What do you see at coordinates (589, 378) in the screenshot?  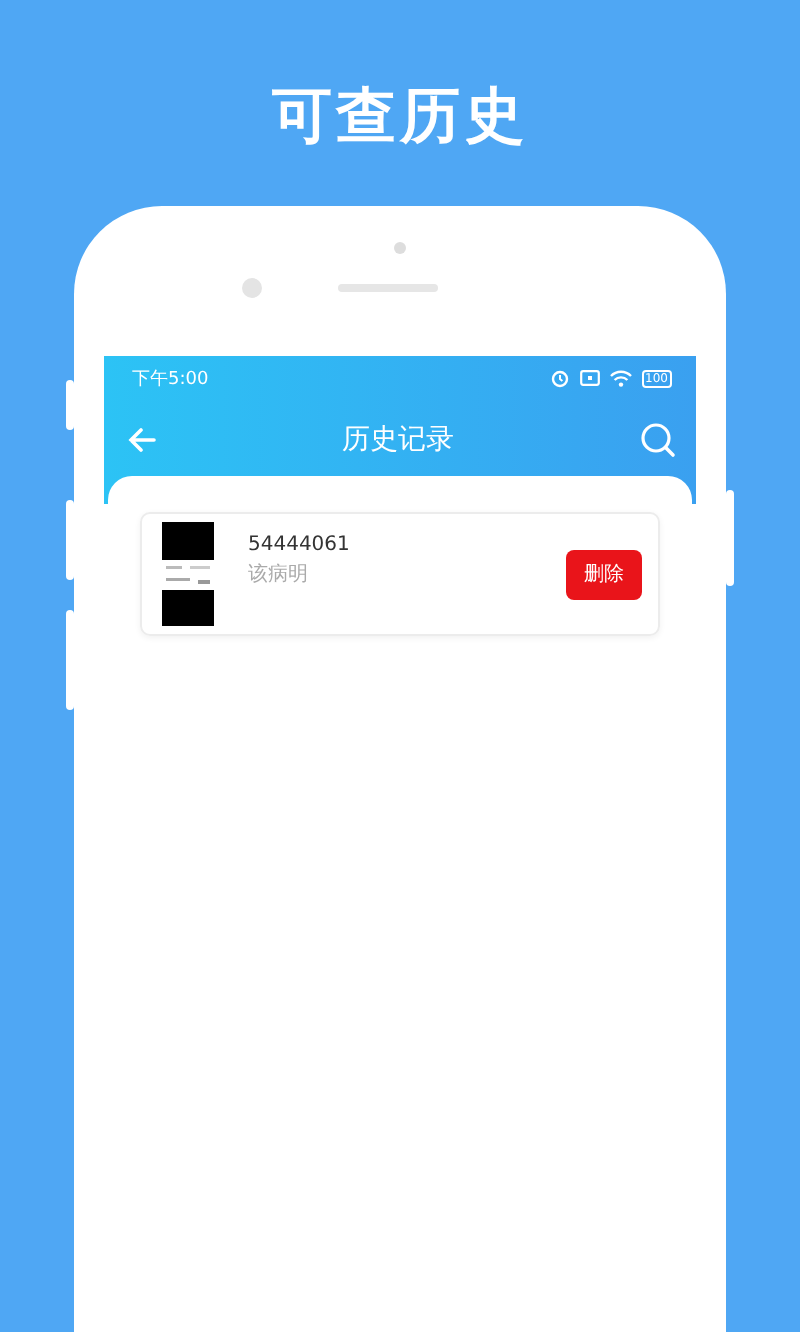 I see `sim-icon` at bounding box center [589, 378].